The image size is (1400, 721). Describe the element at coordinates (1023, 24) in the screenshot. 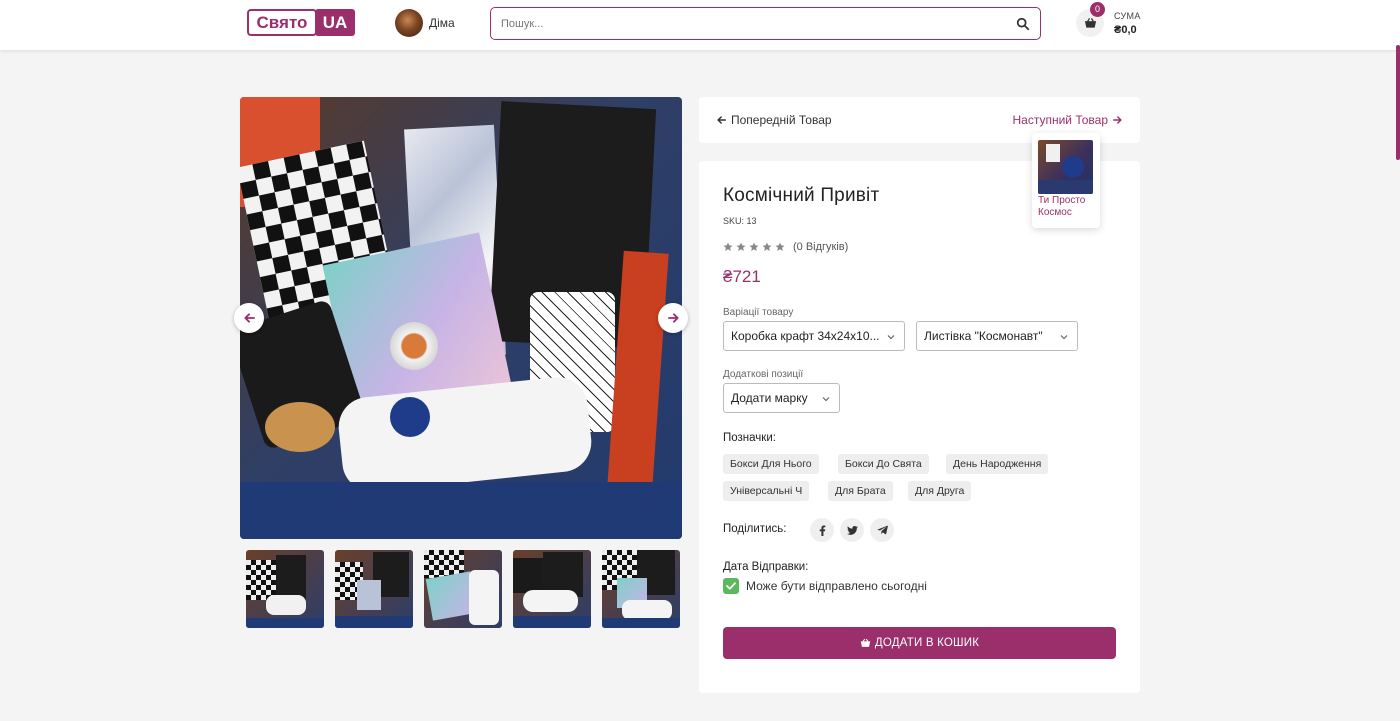

I see `search-icon` at that location.